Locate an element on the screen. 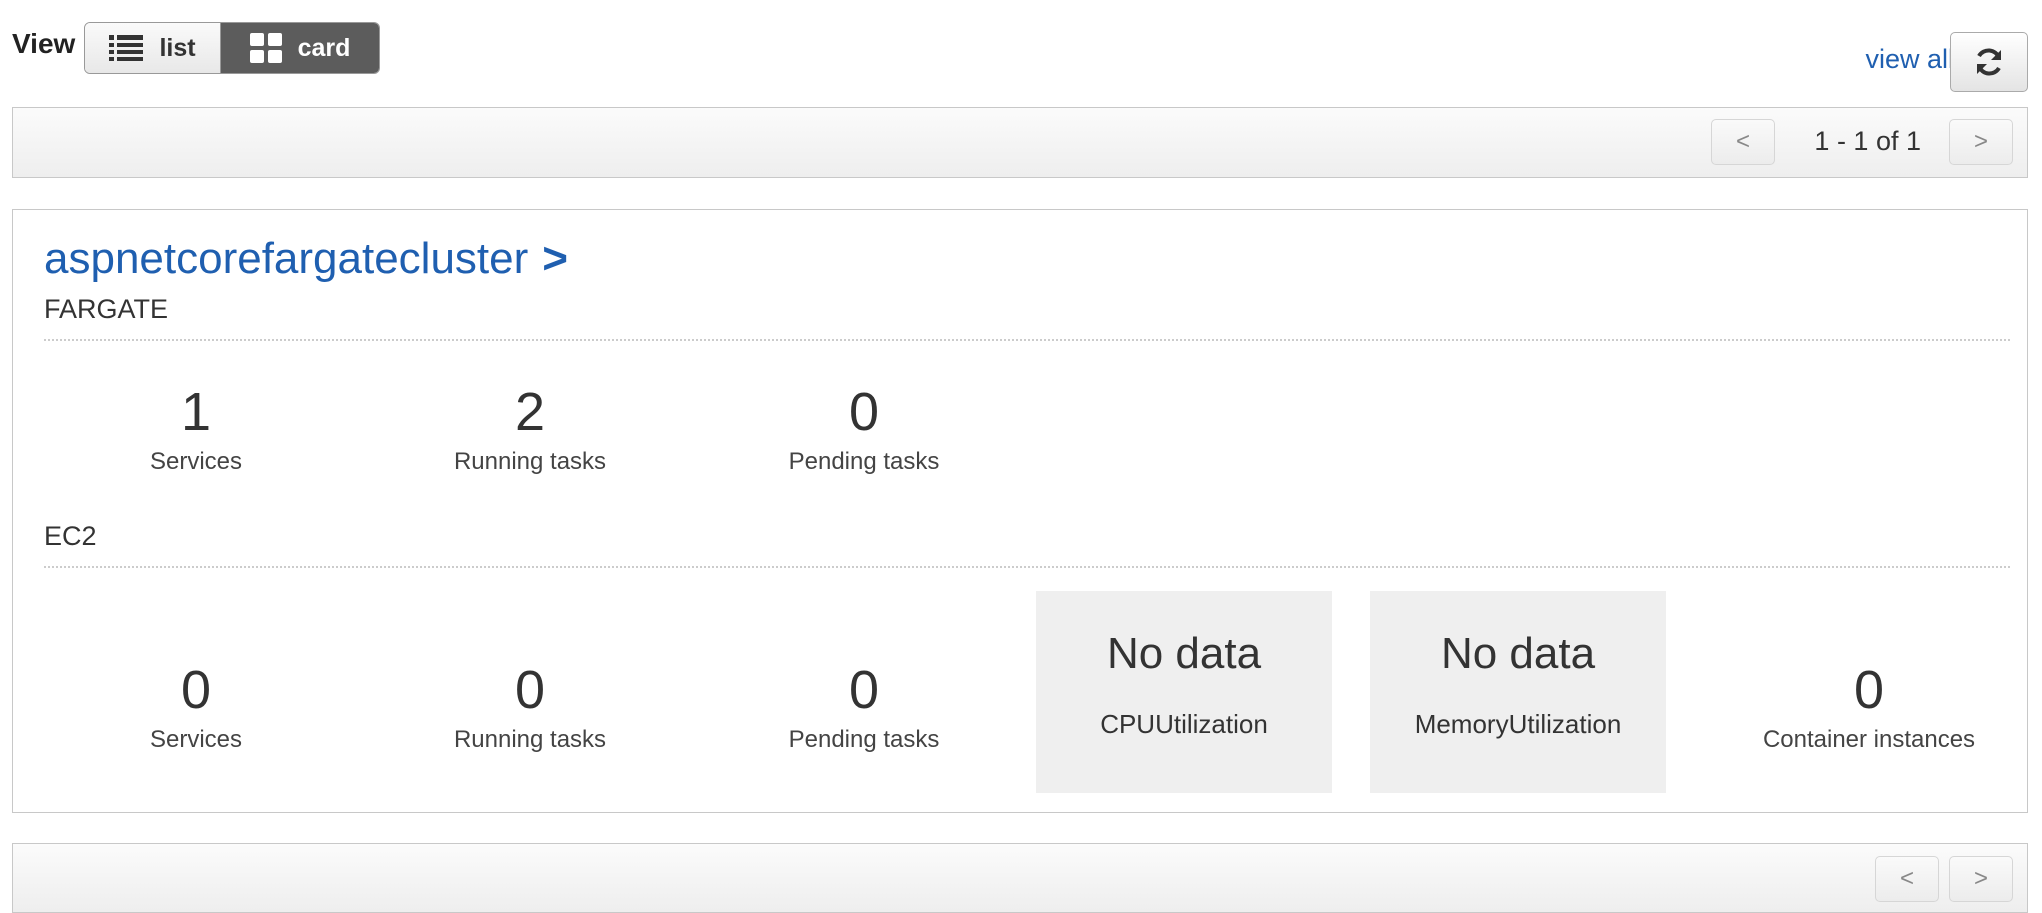 Image resolution: width=2042 pixels, height=913 pixels. list-view-button: list is located at coordinates (153, 48).